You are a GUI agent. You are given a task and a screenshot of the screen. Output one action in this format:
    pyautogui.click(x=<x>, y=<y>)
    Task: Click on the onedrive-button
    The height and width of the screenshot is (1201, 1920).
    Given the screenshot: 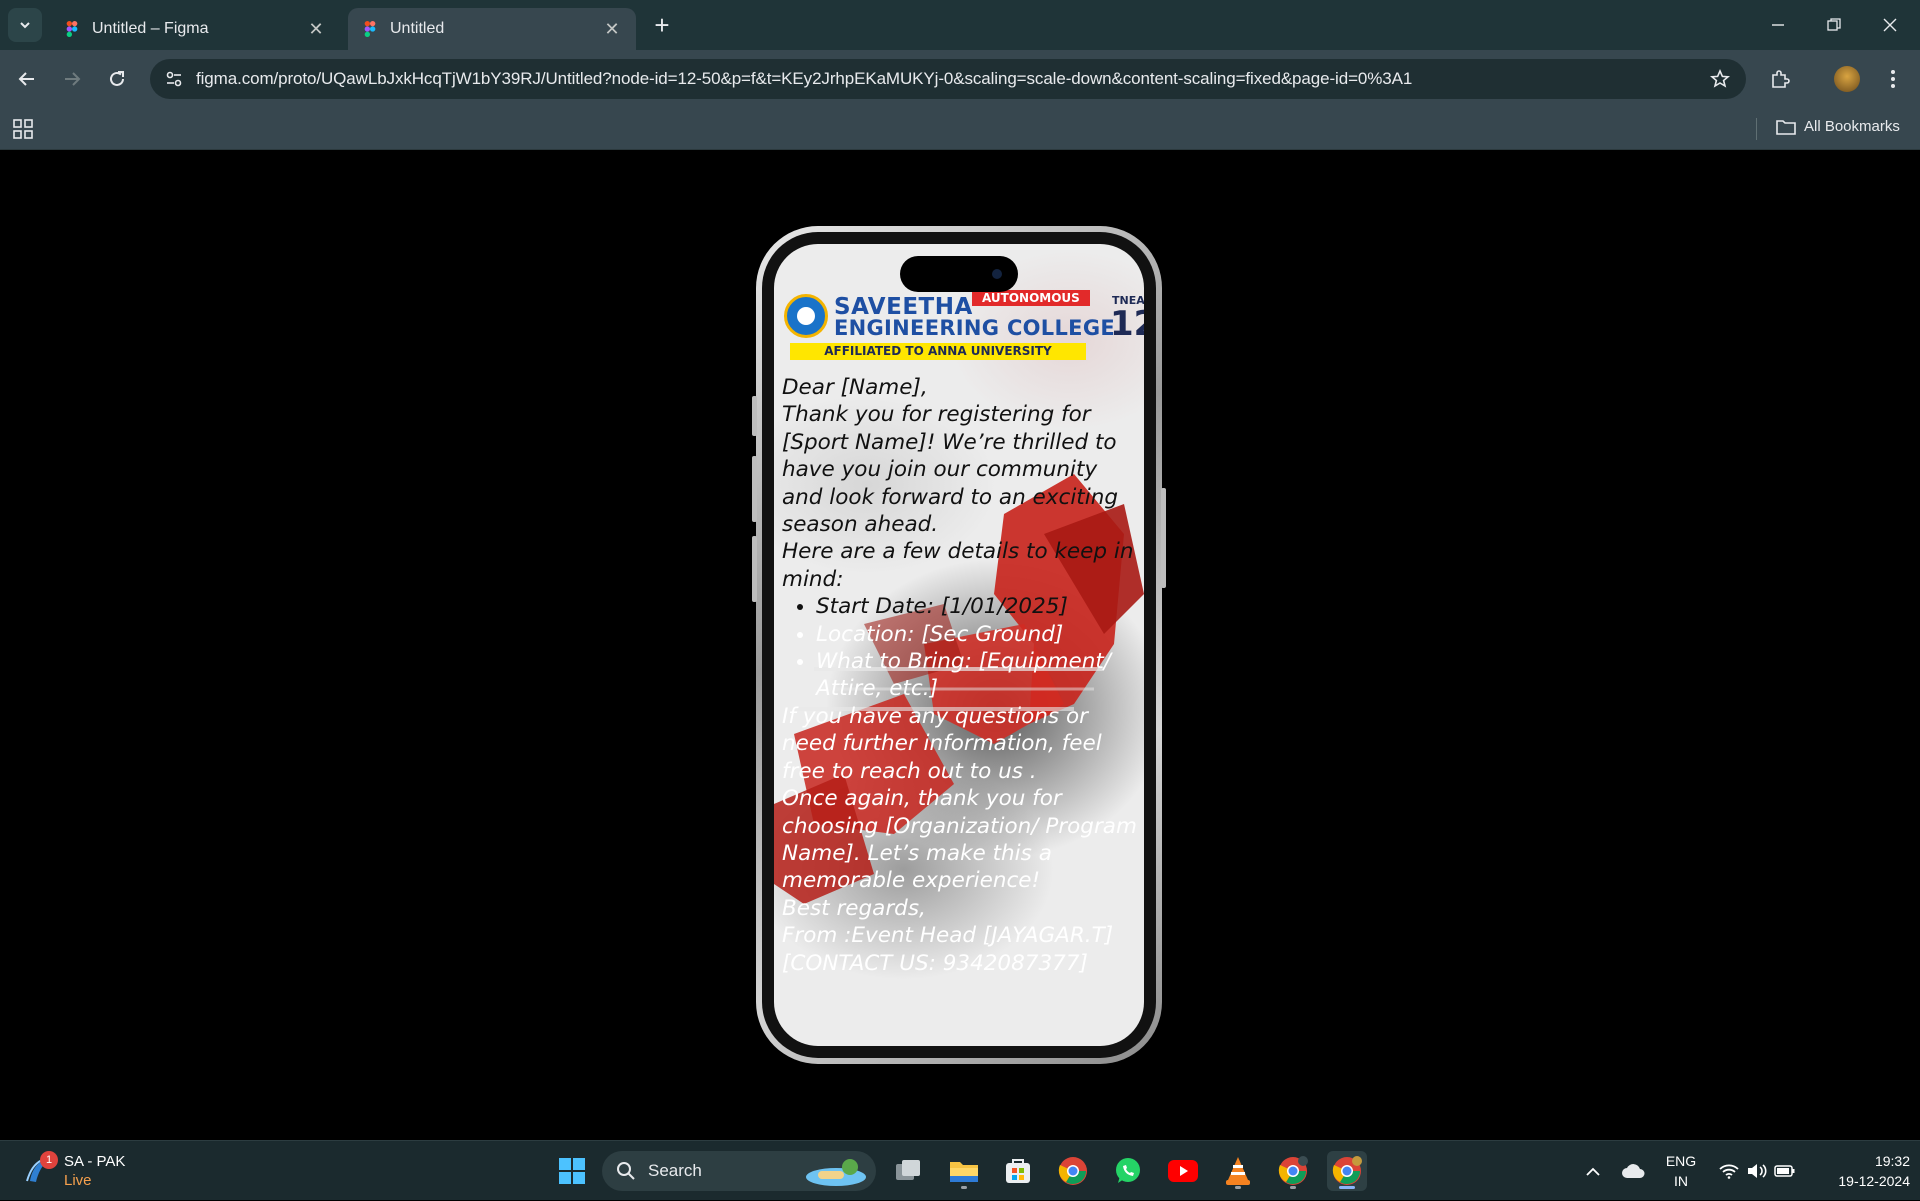 What is the action you would take?
    pyautogui.click(x=1633, y=1171)
    